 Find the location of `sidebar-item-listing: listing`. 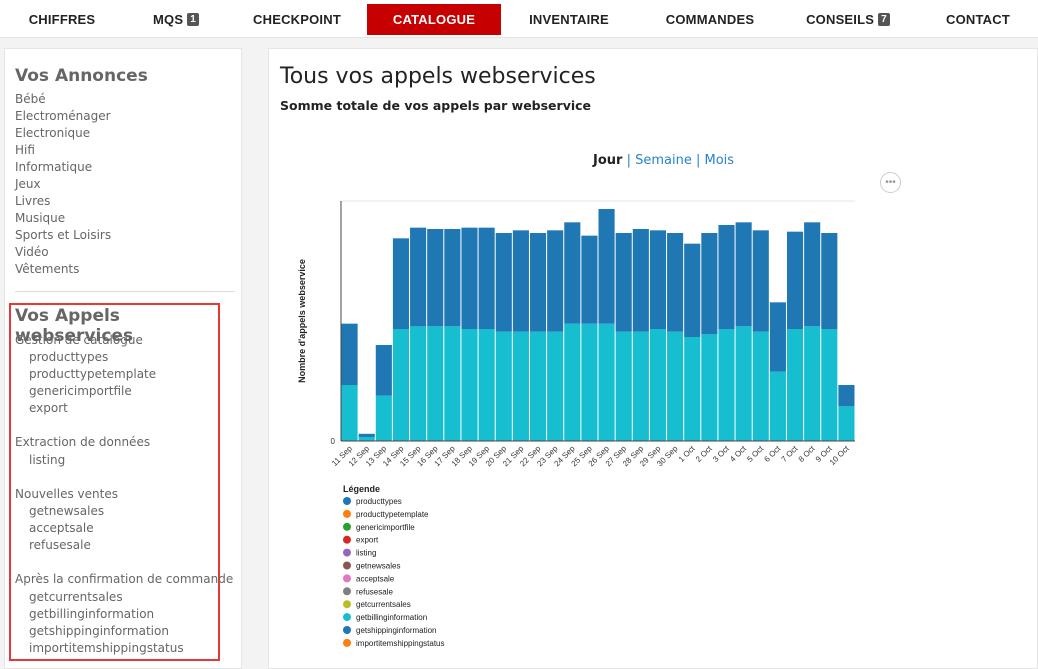

sidebar-item-listing: listing is located at coordinates (47, 460).